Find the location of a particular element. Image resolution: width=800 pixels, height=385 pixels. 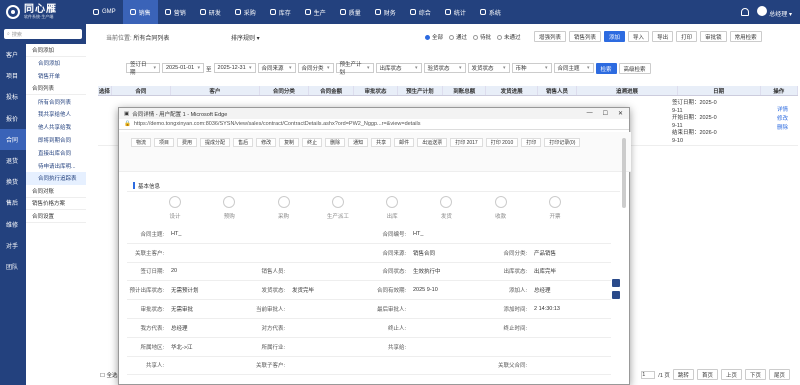

detail-tool-button: 删除 is located at coordinates (335, 142).